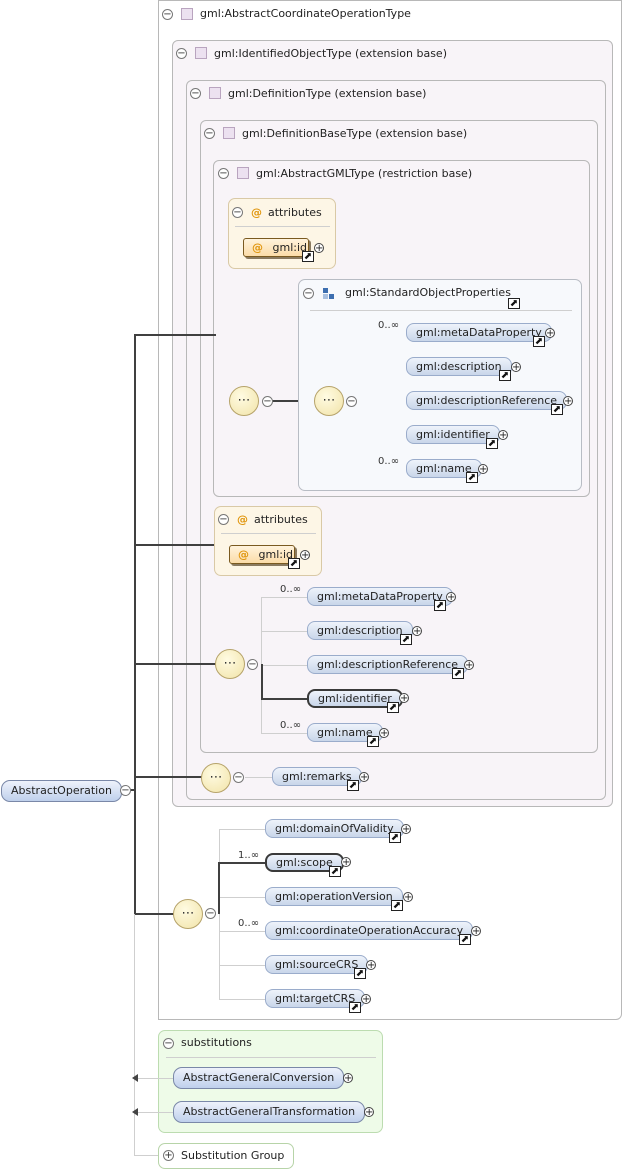 The width and height of the screenshot is (624, 1173). I want to click on element-sourcecrs: gml:sourceCRS, so click(317, 964).